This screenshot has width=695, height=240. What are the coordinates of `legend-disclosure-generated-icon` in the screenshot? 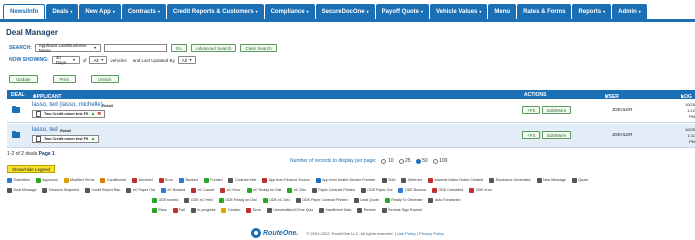 It's located at (492, 180).